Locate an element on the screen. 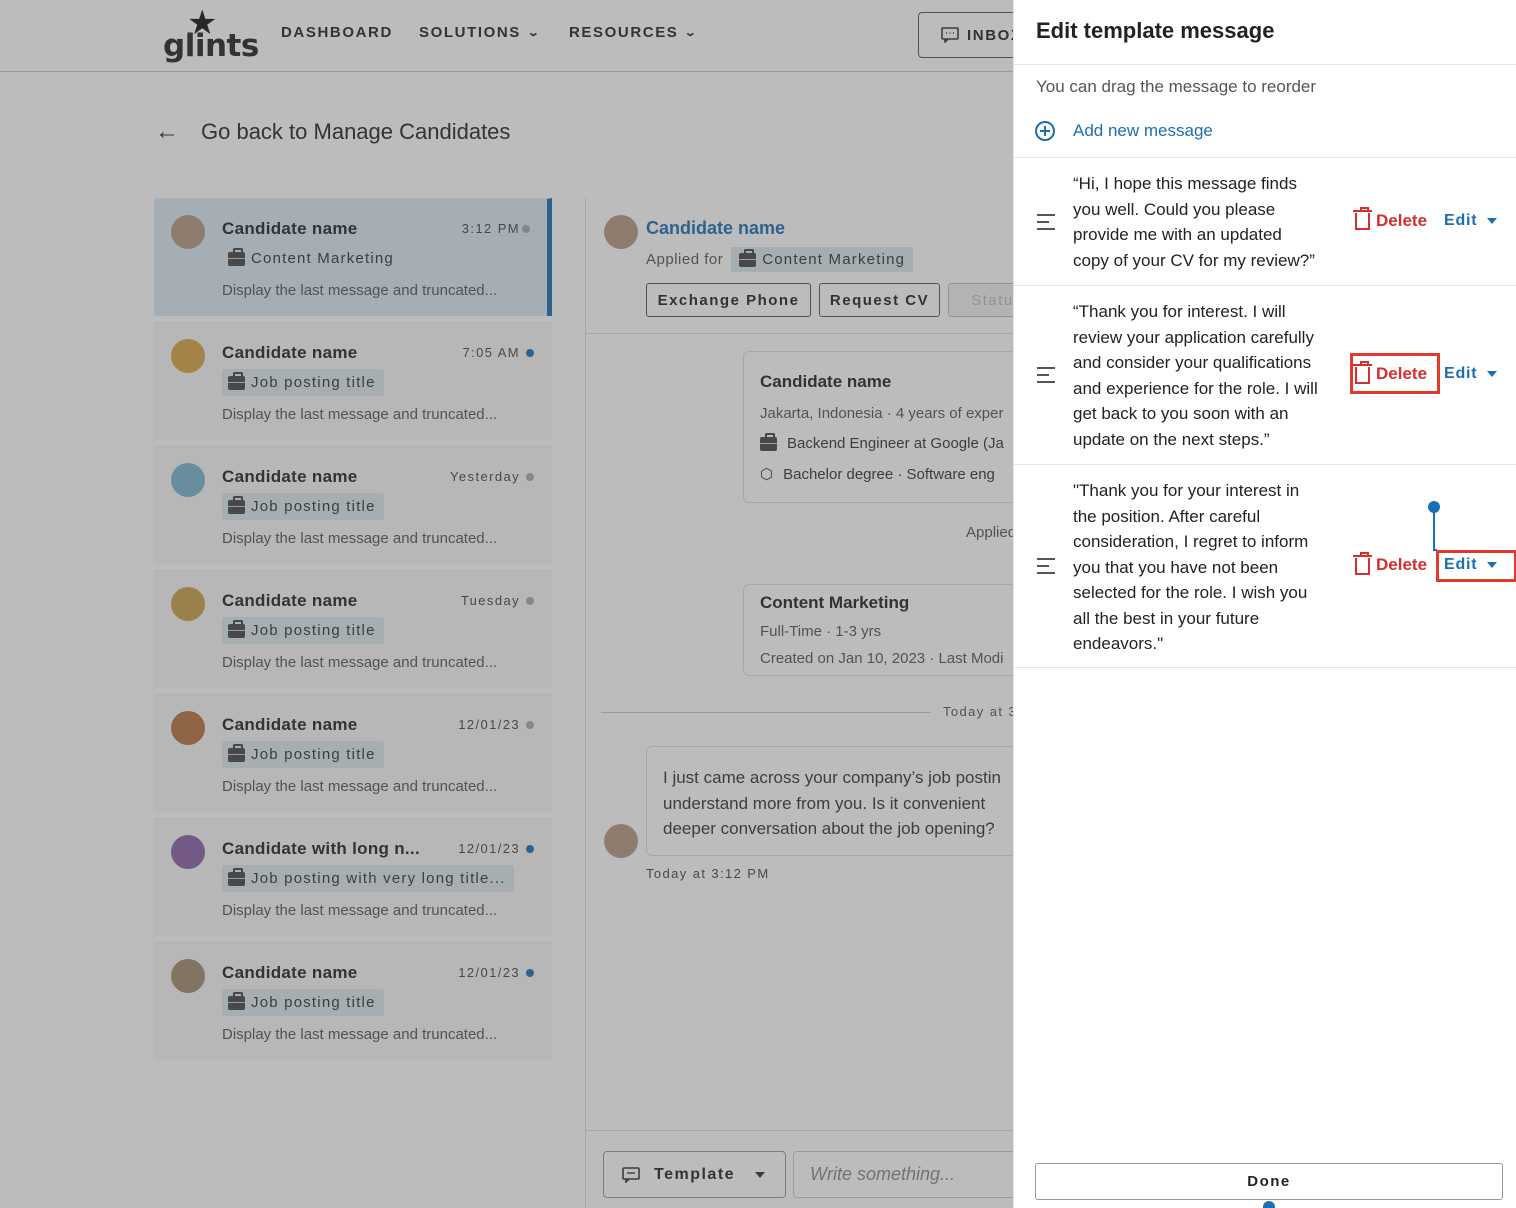 The height and width of the screenshot is (1208, 1516). template-line: “Hi, I hope this message finds is located at coordinates (1185, 183).